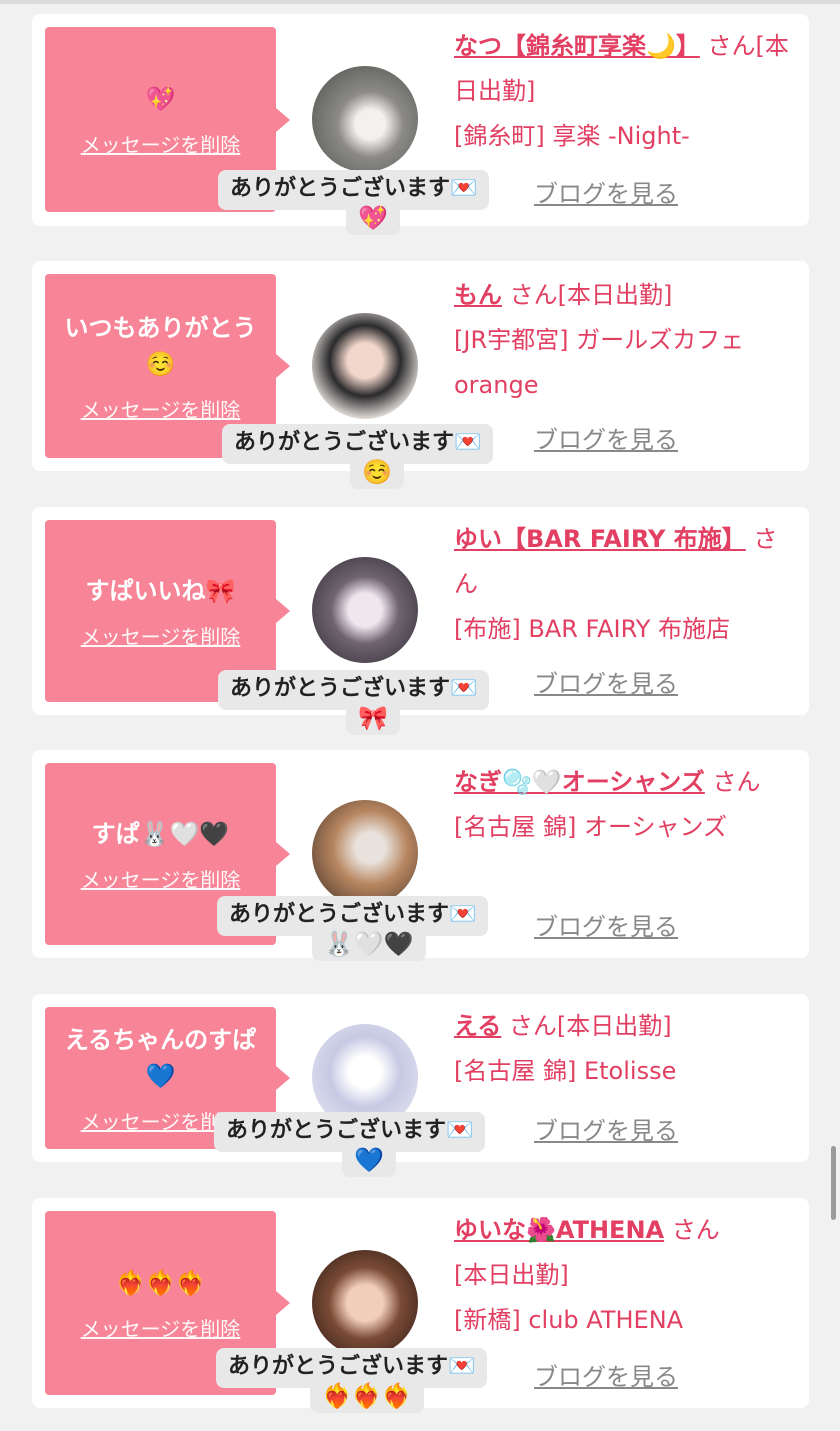 The width and height of the screenshot is (840, 1431). What do you see at coordinates (600, 539) in the screenshot?
I see `cast-name-link: ゆい【BAR FAIRY 布施】` at bounding box center [600, 539].